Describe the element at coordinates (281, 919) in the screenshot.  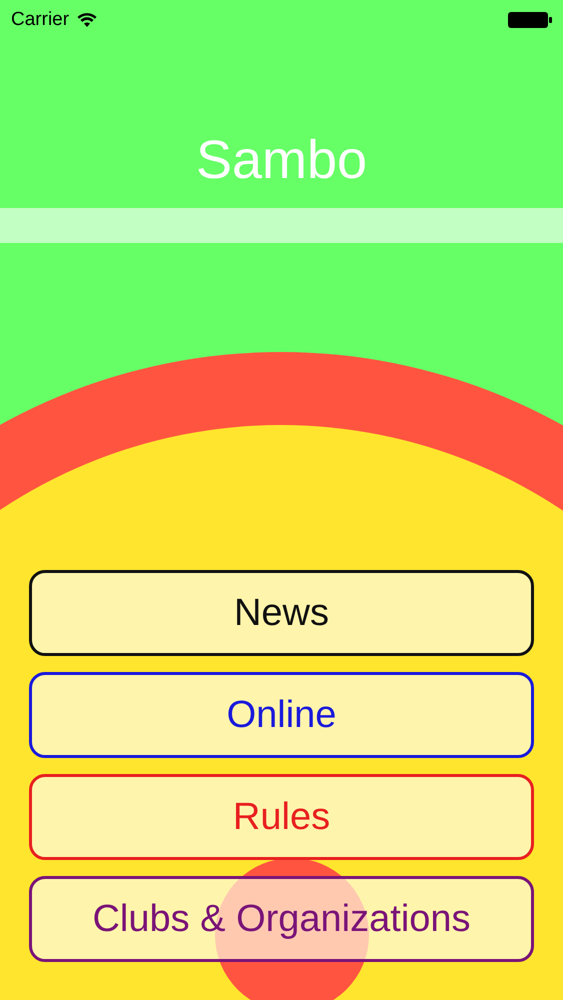
I see `menu-button: Clubs & Organizations` at that location.